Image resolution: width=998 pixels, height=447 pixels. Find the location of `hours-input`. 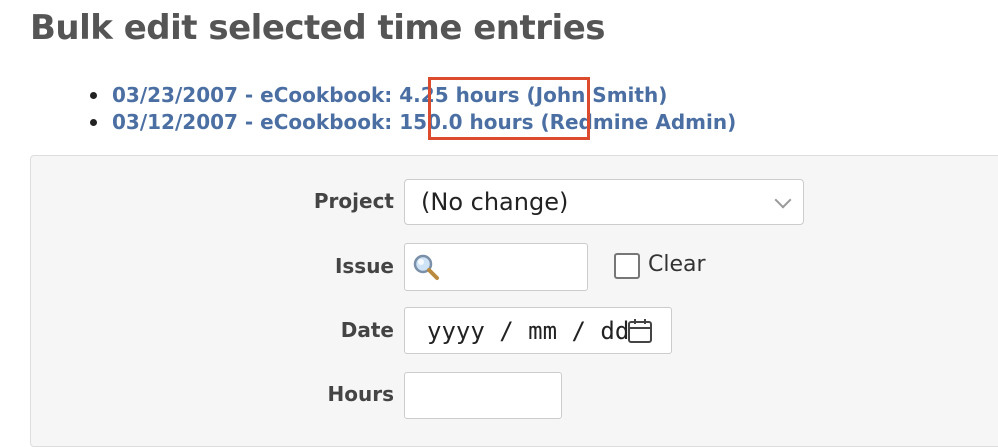

hours-input is located at coordinates (483, 395).